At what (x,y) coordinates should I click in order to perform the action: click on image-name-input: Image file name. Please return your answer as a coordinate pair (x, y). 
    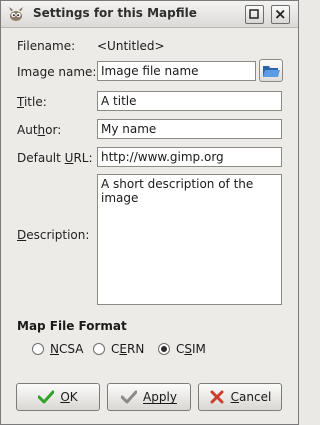
    Looking at the image, I should click on (176, 71).